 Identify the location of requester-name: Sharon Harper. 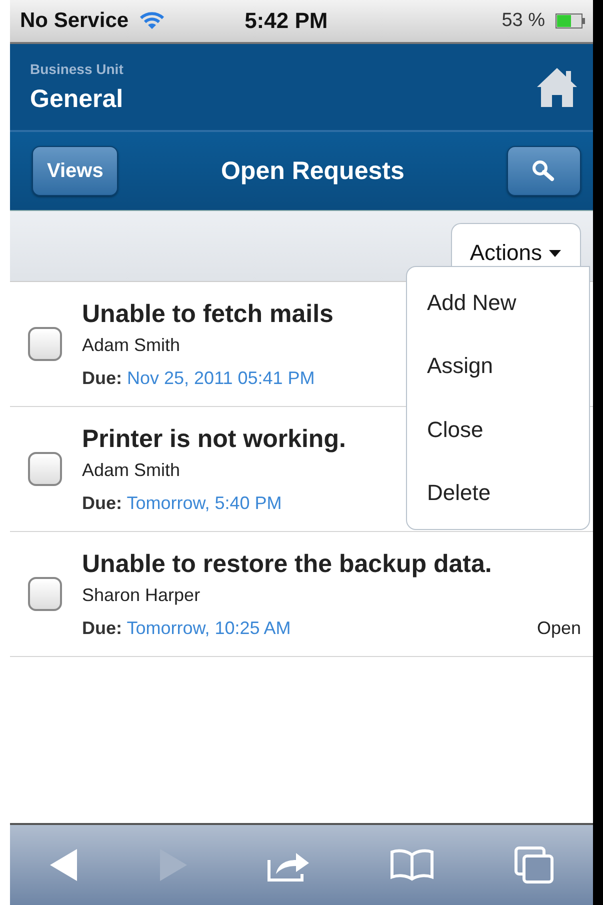
(142, 595).